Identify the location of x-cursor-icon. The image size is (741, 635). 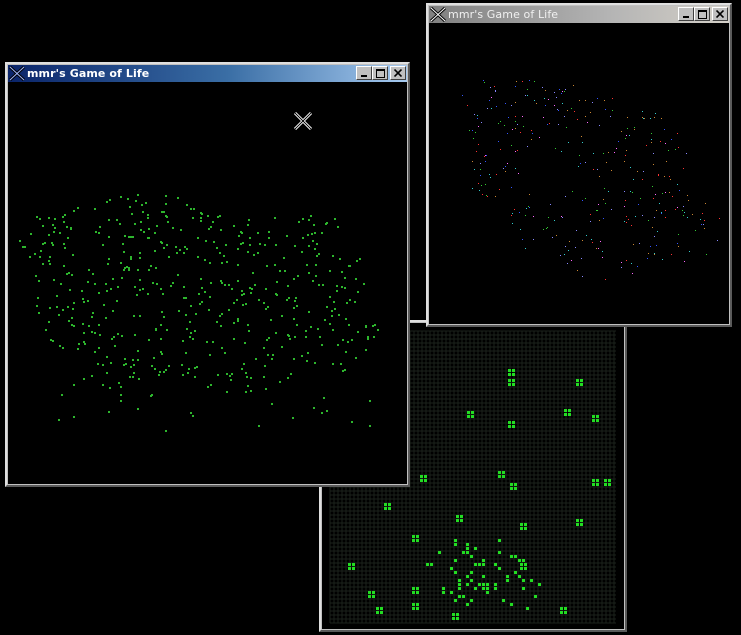
(303, 121).